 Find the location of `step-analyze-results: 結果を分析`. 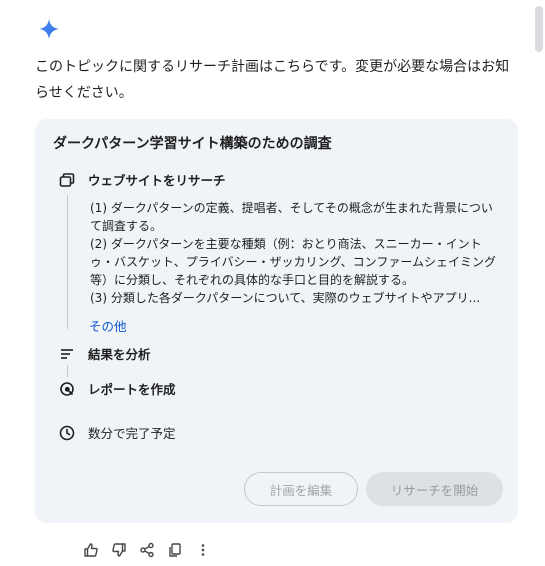

step-analyze-results: 結果を分析 is located at coordinates (104, 353).